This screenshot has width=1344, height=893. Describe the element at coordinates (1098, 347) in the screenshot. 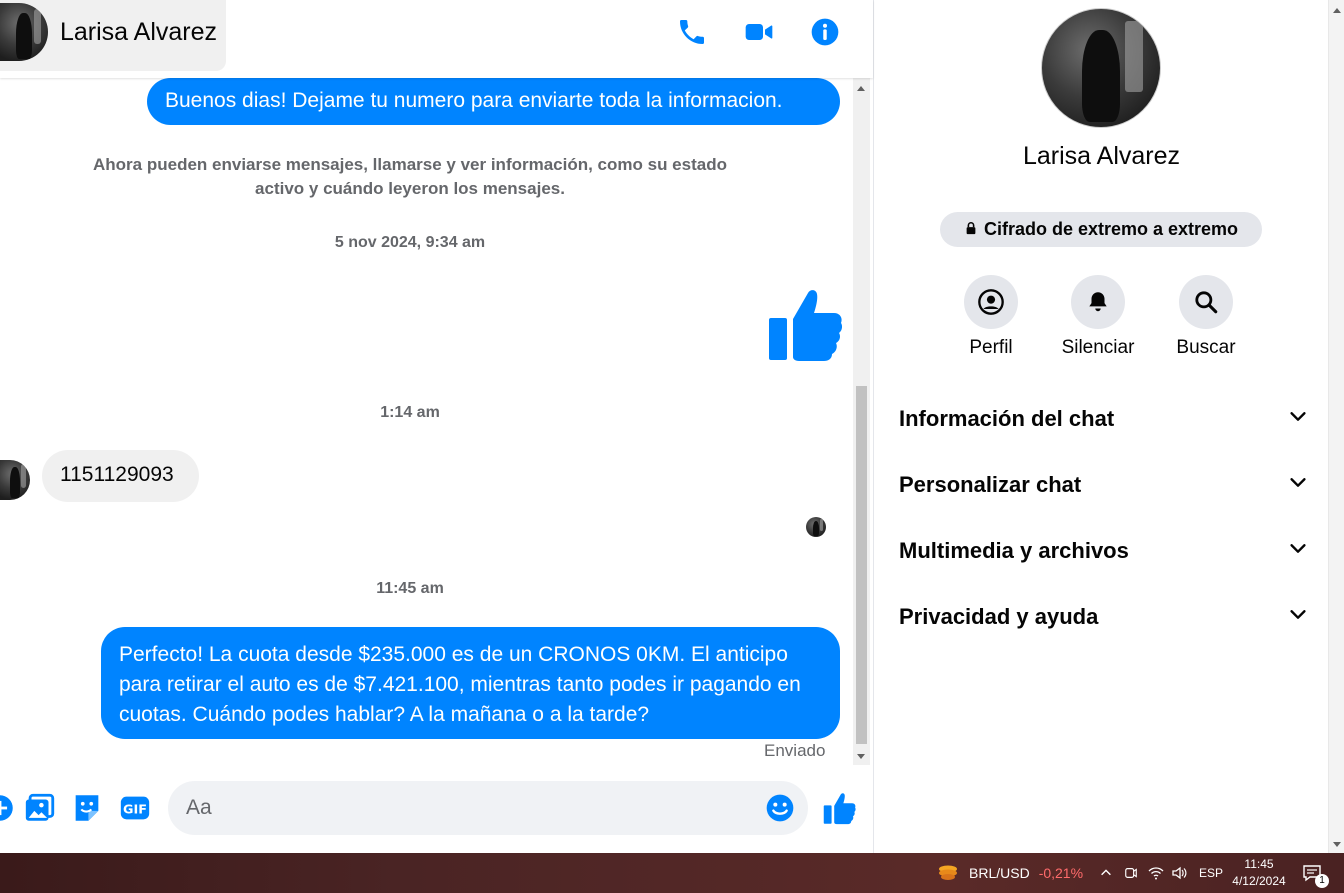

I see `action-label: Silenciar` at that location.